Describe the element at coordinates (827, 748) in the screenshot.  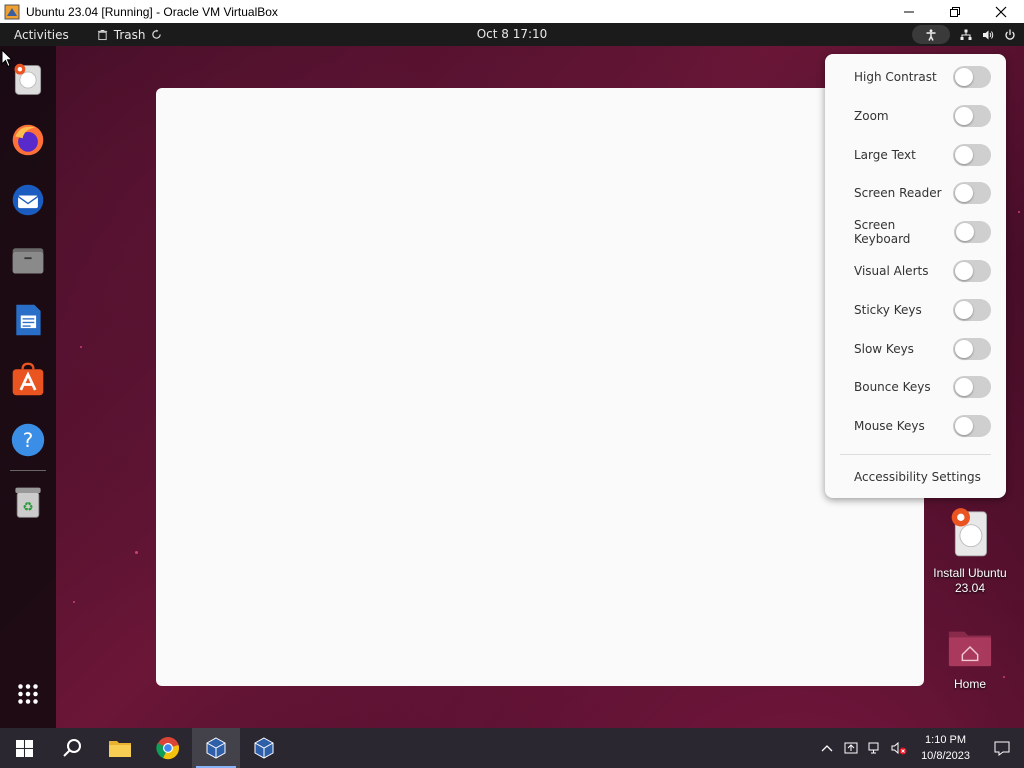
I see `tray-overflow-chevron-icon` at that location.